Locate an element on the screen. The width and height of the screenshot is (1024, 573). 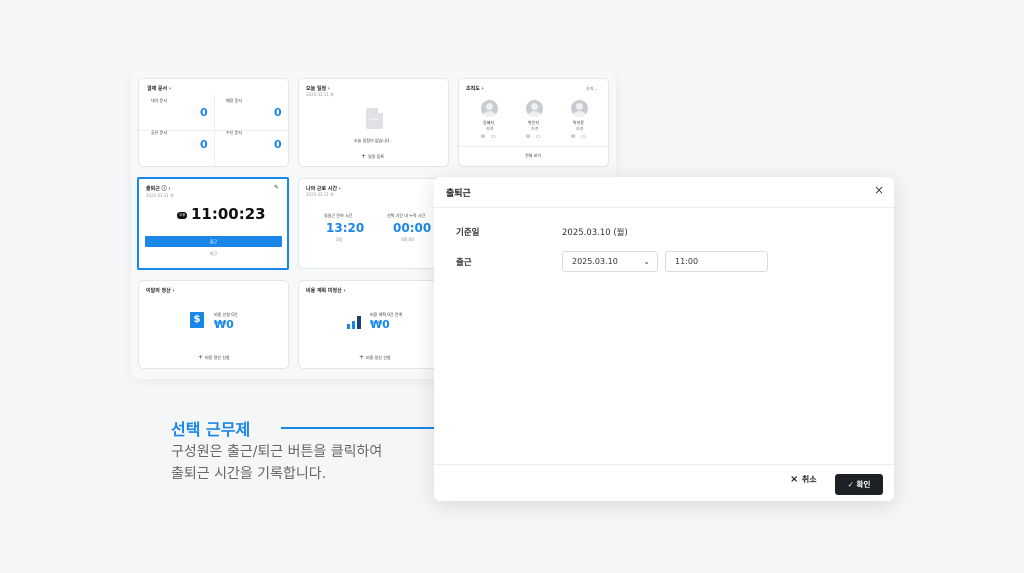
approval-title: 결재 문서 › is located at coordinates (159, 88).